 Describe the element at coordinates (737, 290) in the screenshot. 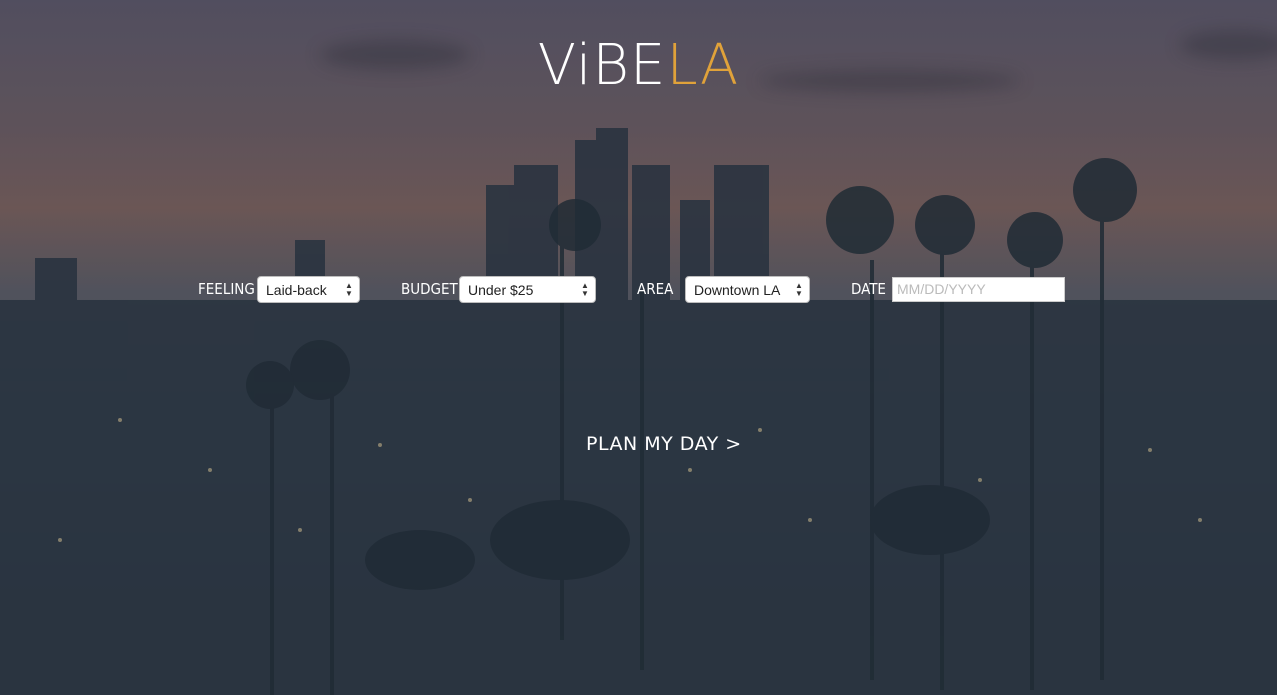

I see `area-selected-value: Downtown LA` at that location.